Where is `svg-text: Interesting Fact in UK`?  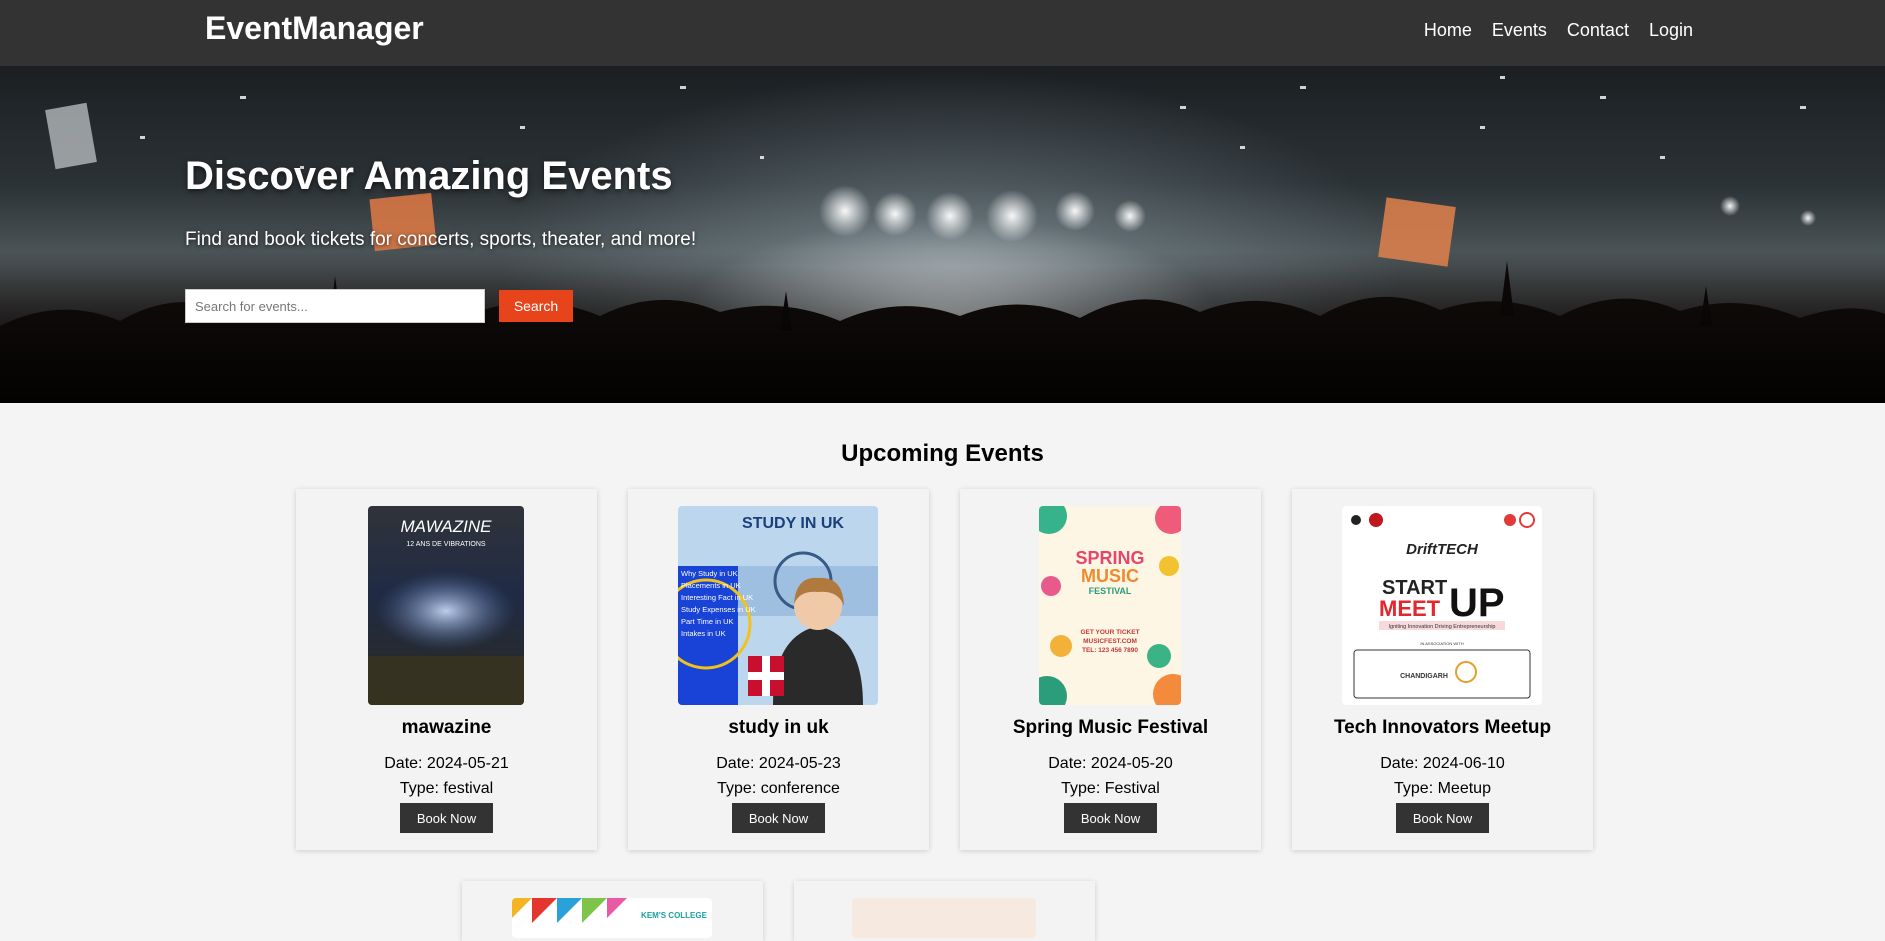
svg-text: Interesting Fact in UK is located at coordinates (717, 597).